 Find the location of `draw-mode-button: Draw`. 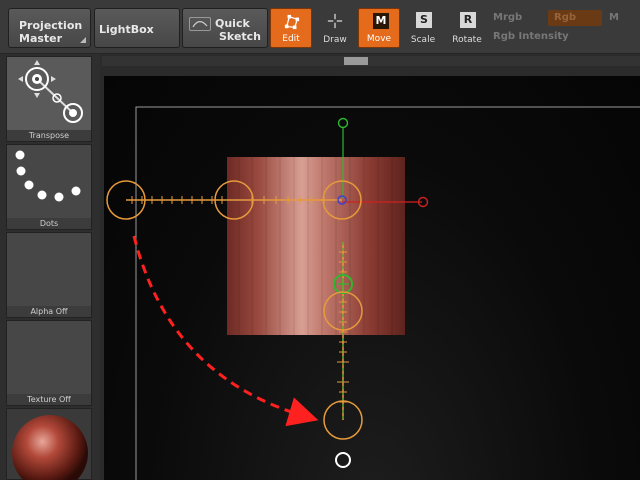

draw-mode-button: Draw is located at coordinates (335, 28).